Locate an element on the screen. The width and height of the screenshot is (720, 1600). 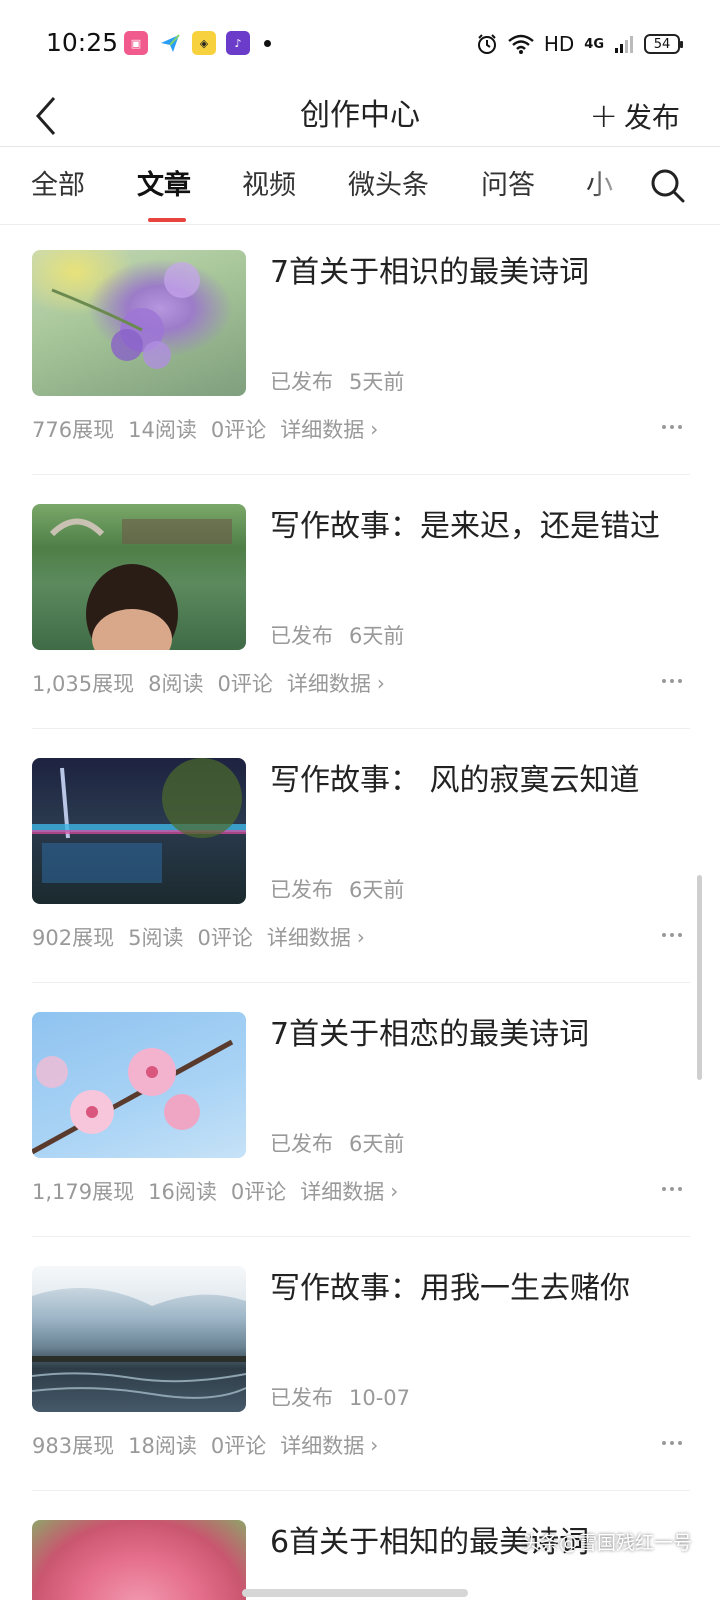
active-tab-indicator is located at coordinates (167, 220).